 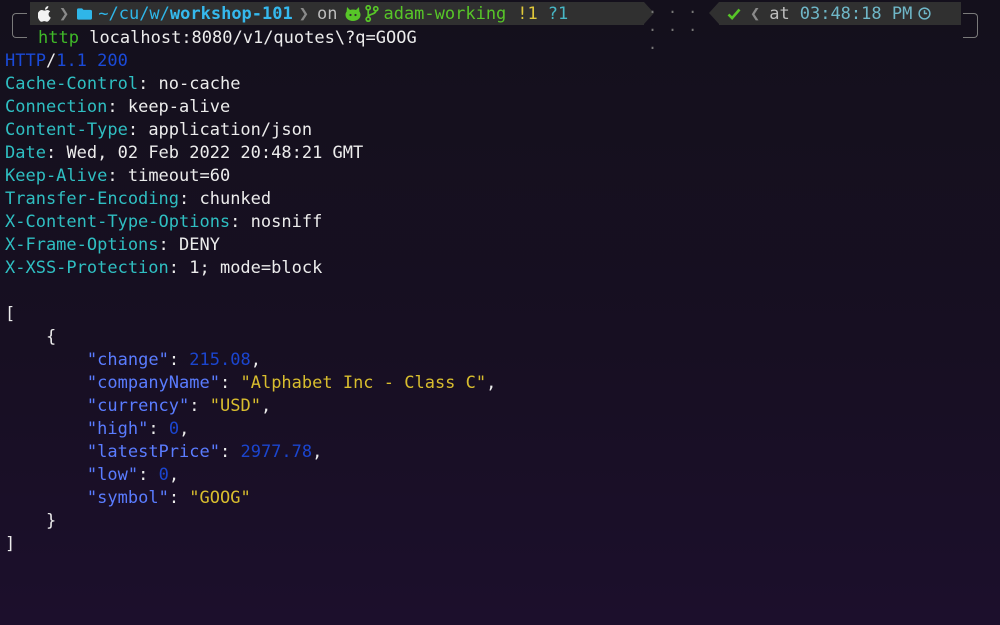 I want to click on header-key: Transfer-Encoding, so click(x=92, y=199).